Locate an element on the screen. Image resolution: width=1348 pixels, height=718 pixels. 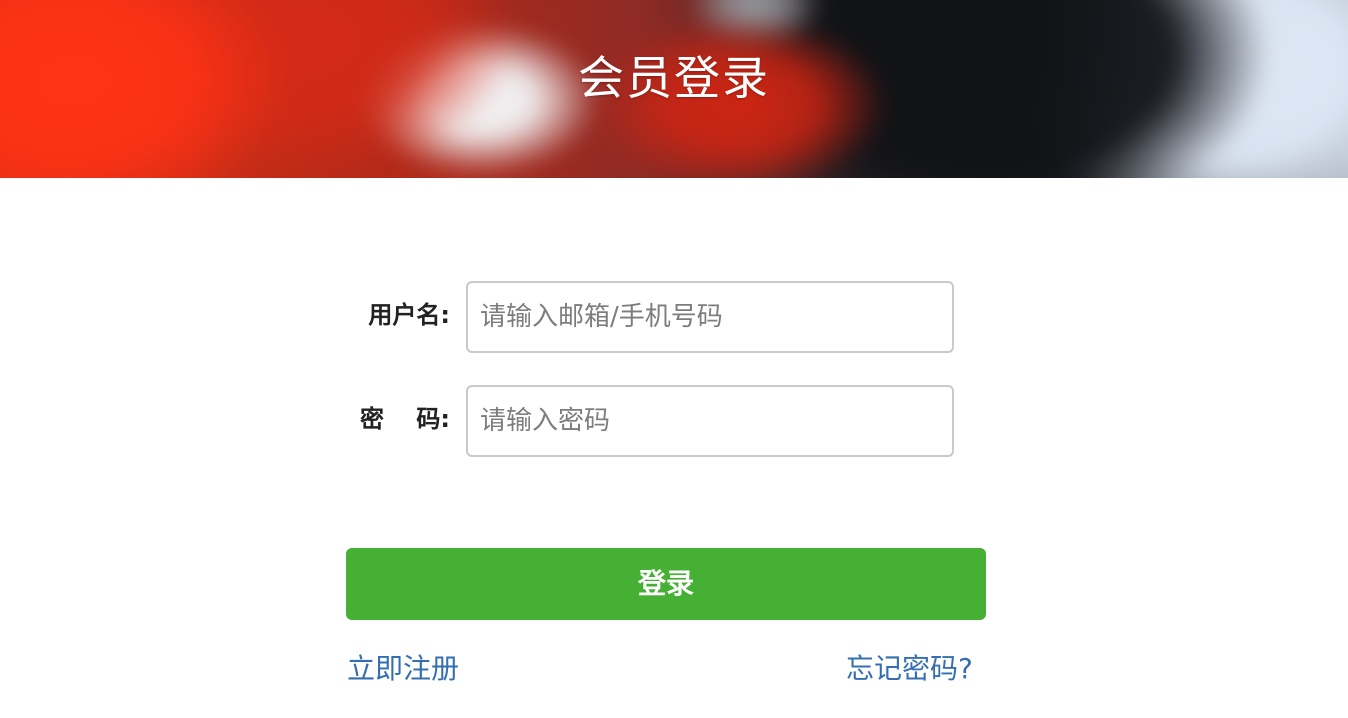
password-input is located at coordinates (710, 421).